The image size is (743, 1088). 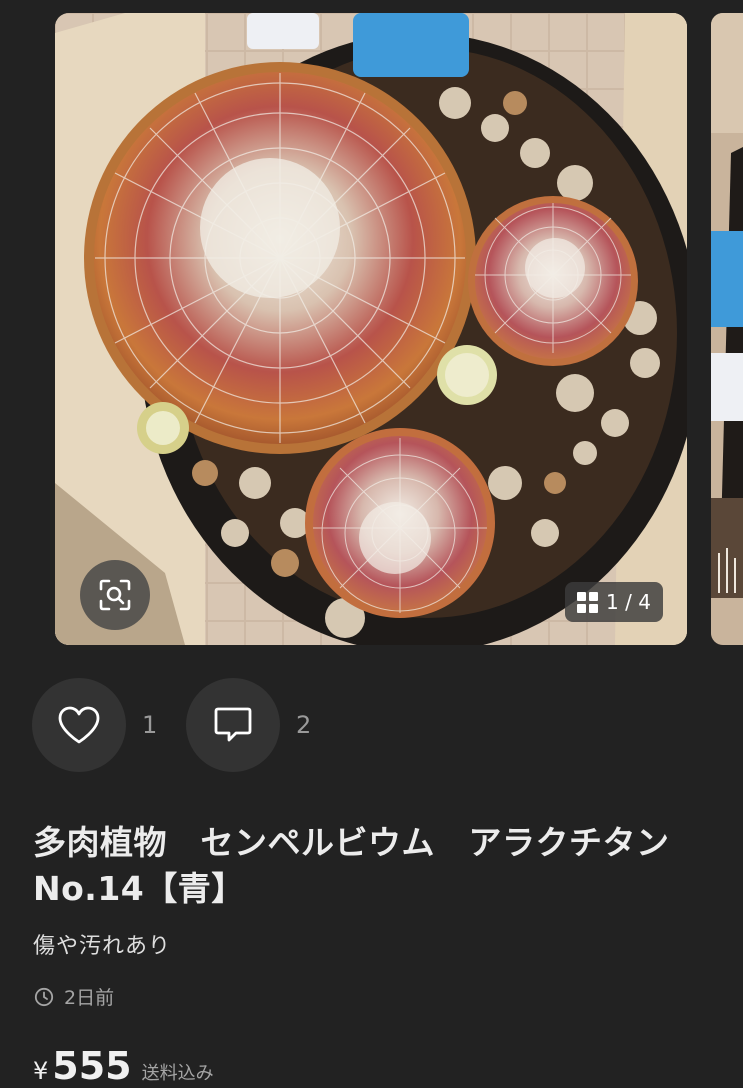 I want to click on item-title: 多肉植物 センペルビウム アラクチタン No.14【青】, so click(x=368, y=865).